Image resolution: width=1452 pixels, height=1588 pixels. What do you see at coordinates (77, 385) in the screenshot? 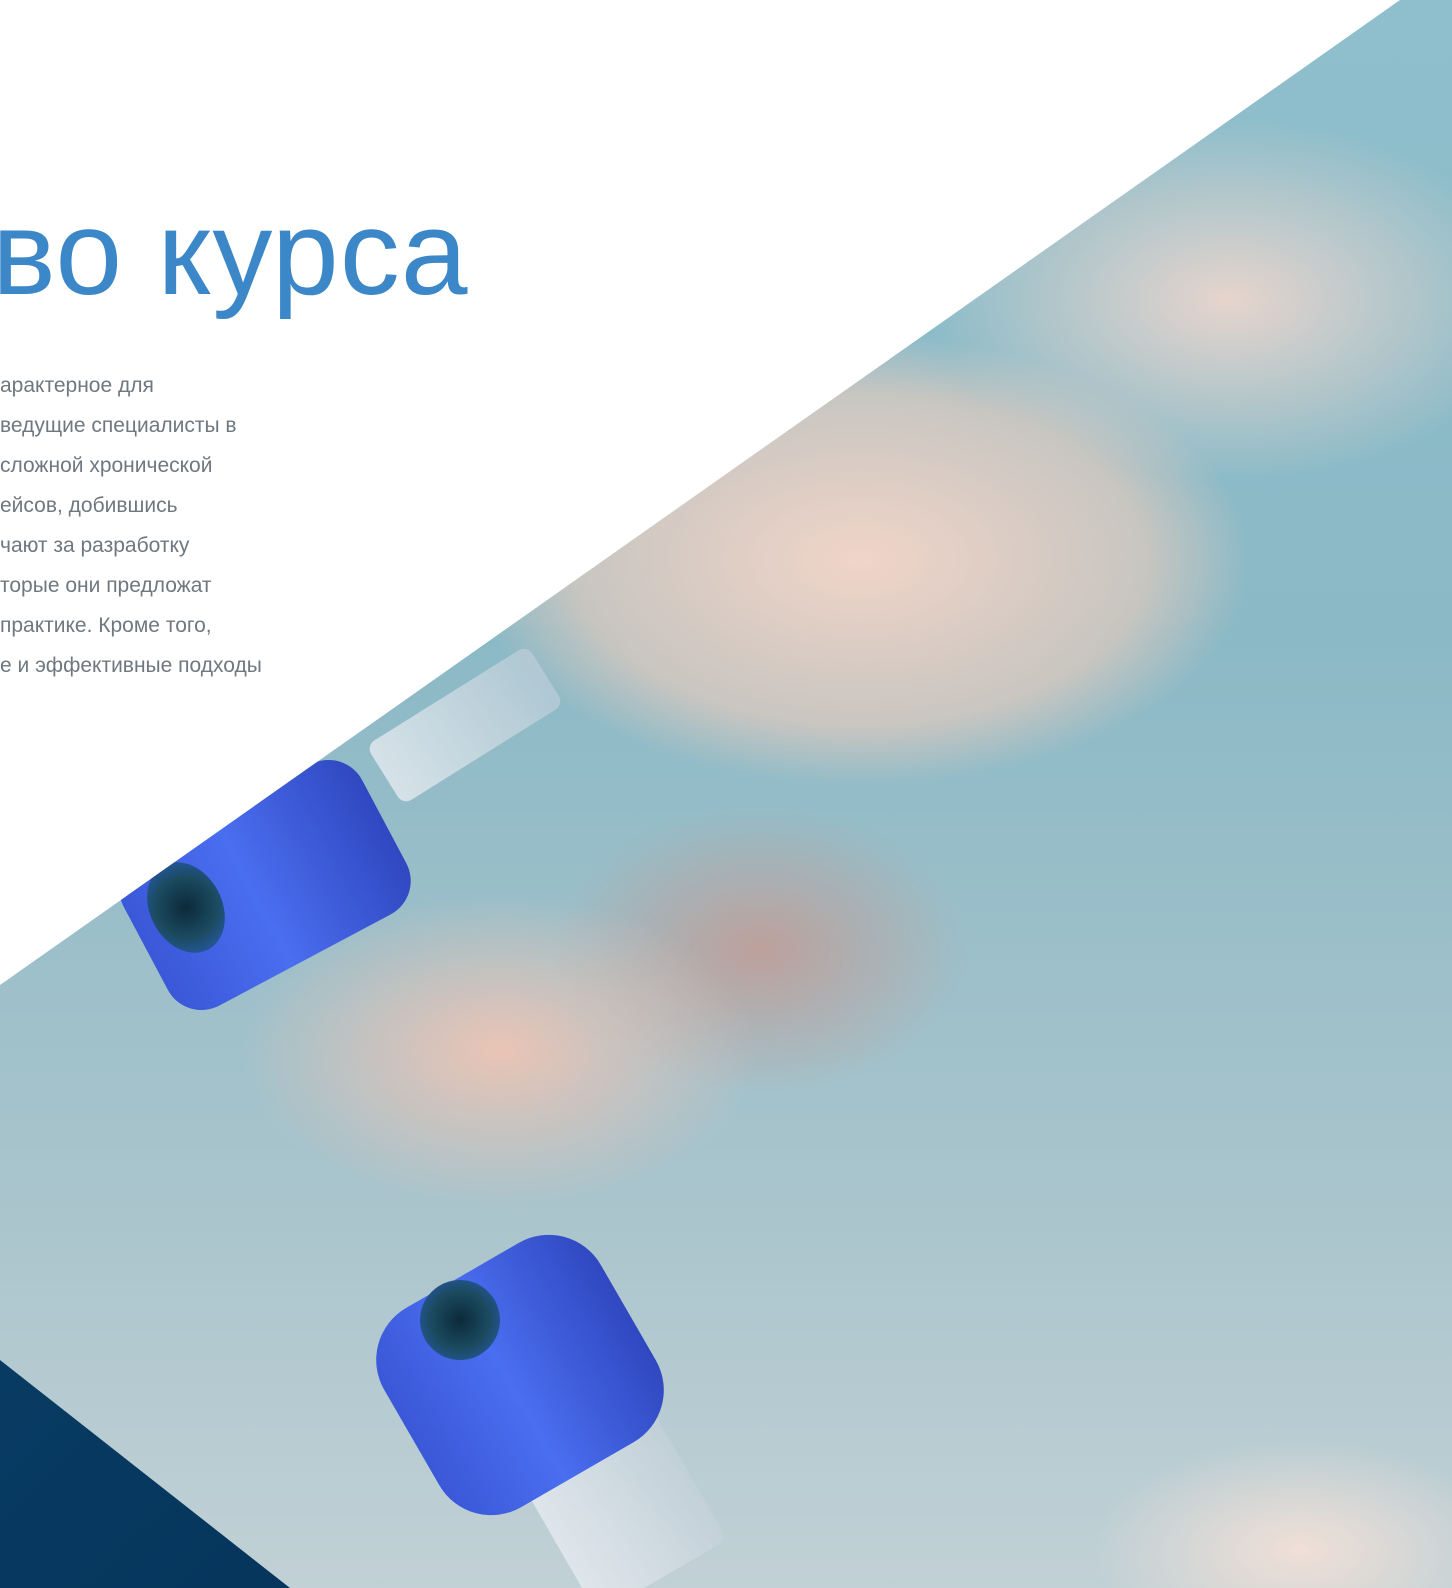
I see `description-line: арактерное для` at bounding box center [77, 385].